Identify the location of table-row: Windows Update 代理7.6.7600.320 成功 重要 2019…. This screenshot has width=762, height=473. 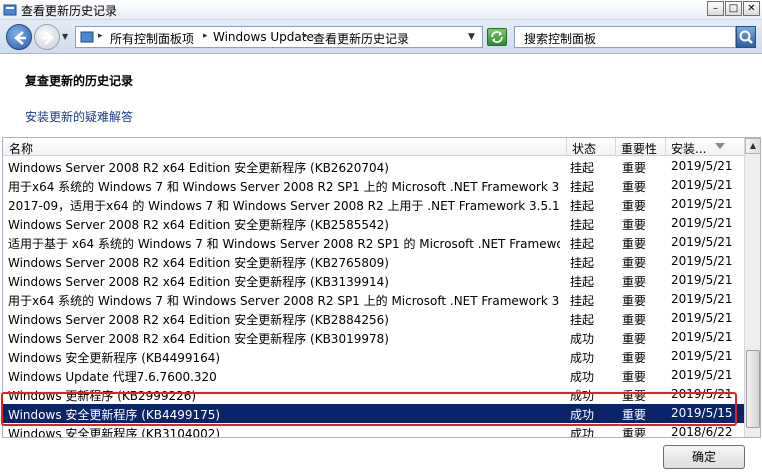
(373, 375).